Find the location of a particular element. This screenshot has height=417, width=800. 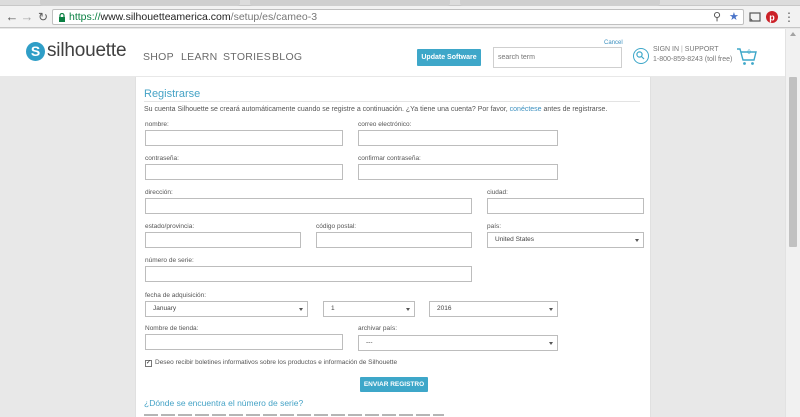

nav-stories: STORIES is located at coordinates (247, 57).